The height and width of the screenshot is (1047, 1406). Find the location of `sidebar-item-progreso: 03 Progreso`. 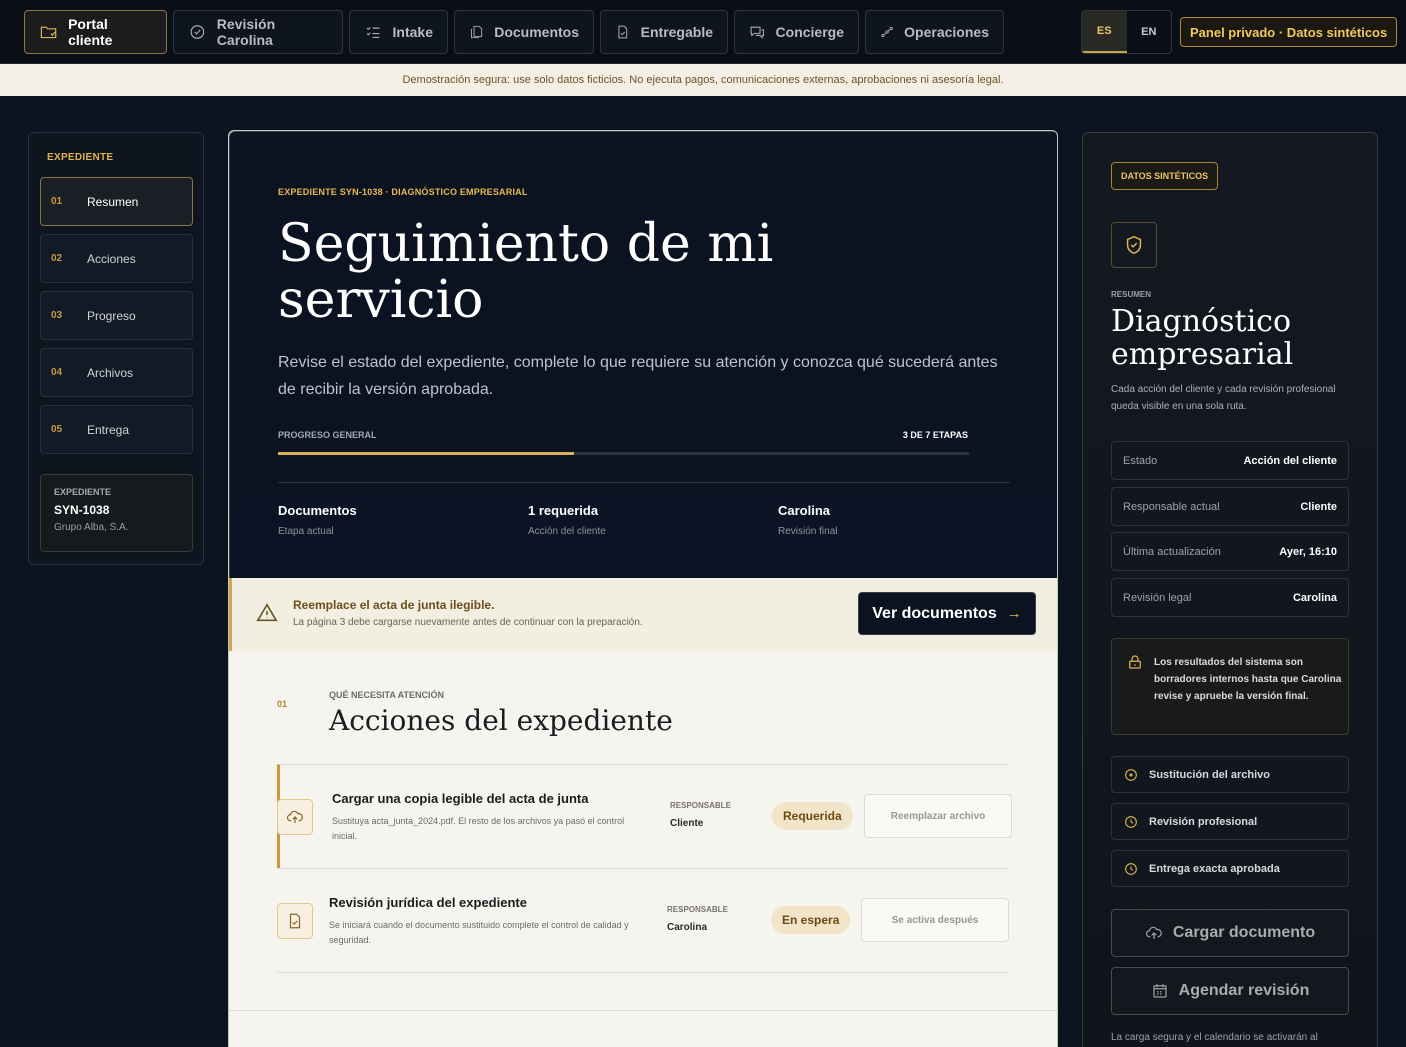

sidebar-item-progreso: 03 Progreso is located at coordinates (116, 315).